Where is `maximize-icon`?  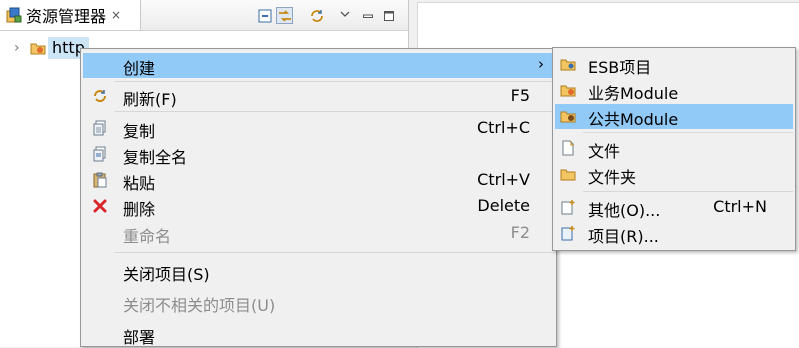
maximize-icon is located at coordinates (388, 15).